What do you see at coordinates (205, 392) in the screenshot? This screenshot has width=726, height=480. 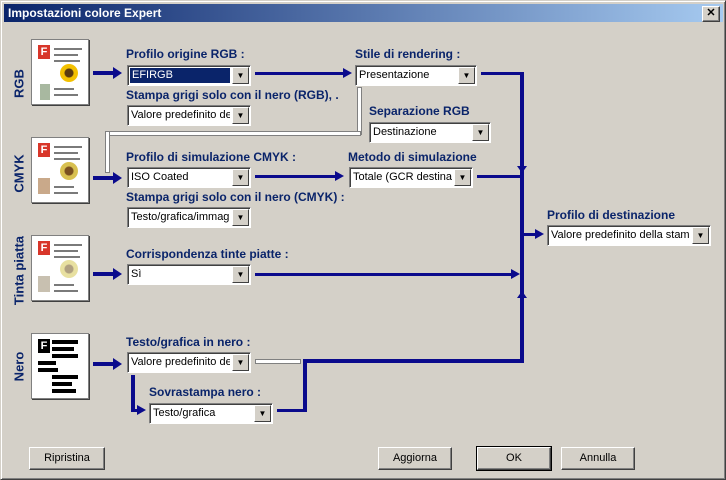 I see `overprint-label: Sovrastampa nero :` at bounding box center [205, 392].